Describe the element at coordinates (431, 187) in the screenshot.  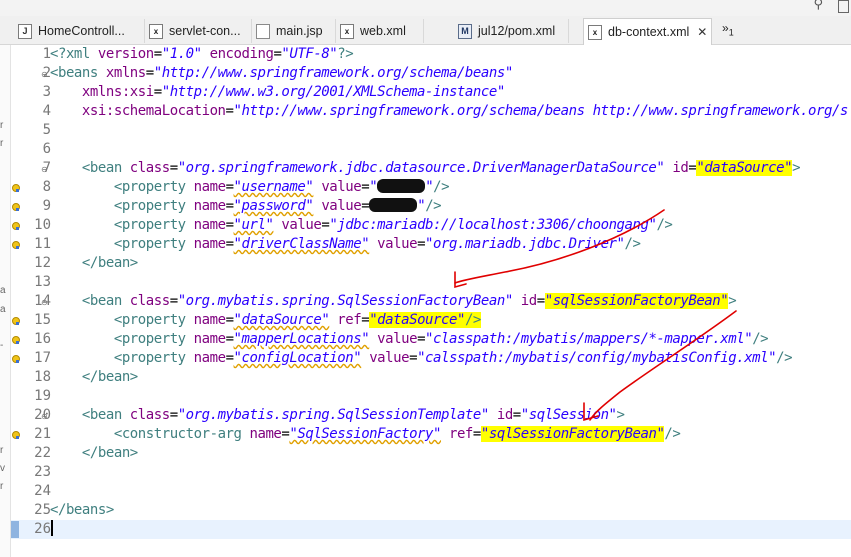
I see `code-line: 8 <property name="username" value=" "/>` at that location.